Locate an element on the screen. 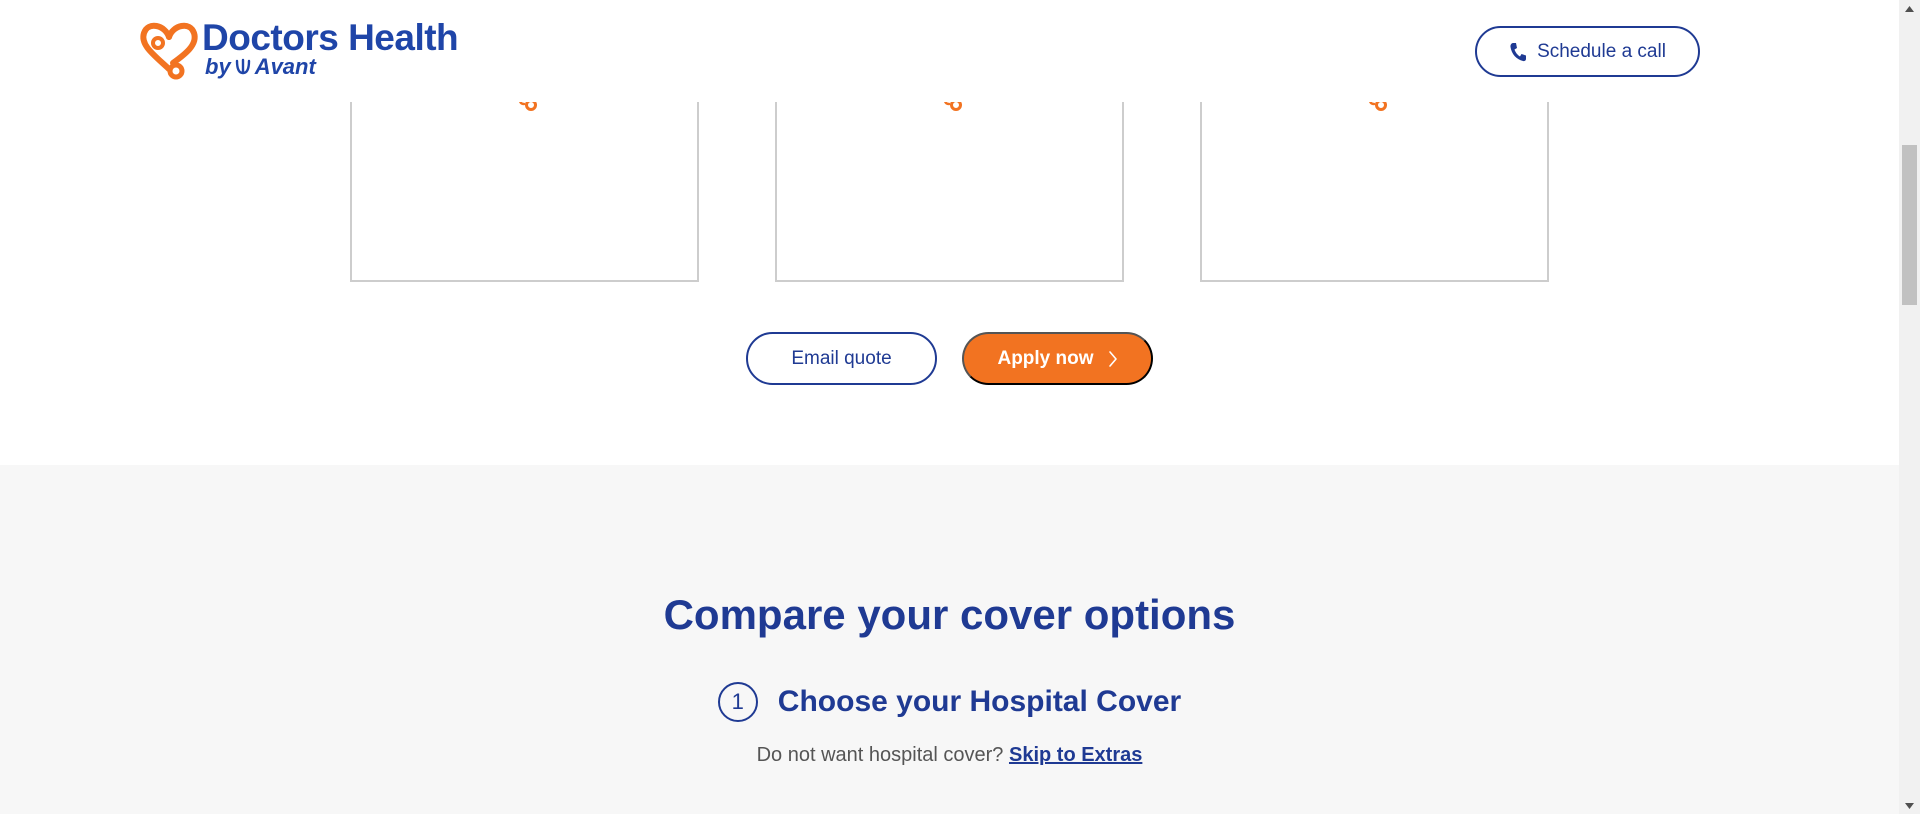  scrollbar-thumb is located at coordinates (1909, 225).